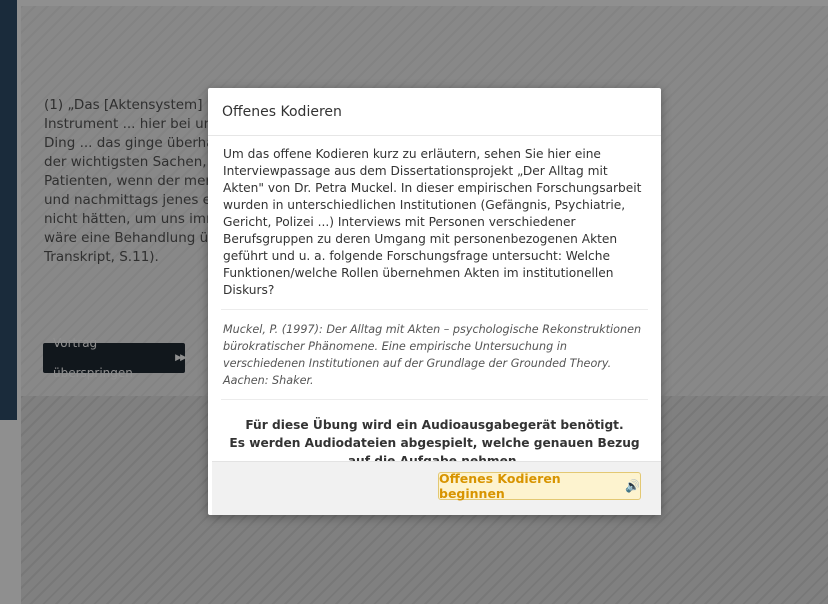 This screenshot has width=828, height=604. What do you see at coordinates (434, 112) in the screenshot?
I see `modal-header: Offenes Kodieren` at bounding box center [434, 112].